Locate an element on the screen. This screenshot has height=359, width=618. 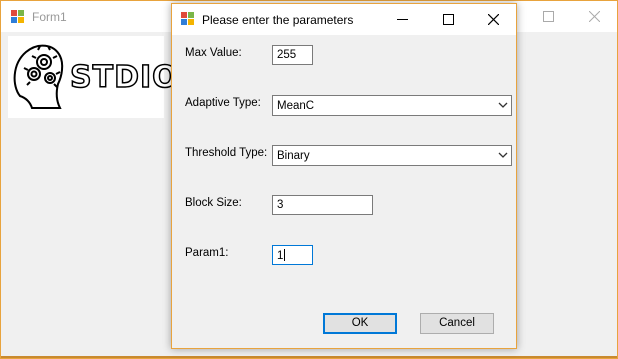
text-caret is located at coordinates (285, 255).